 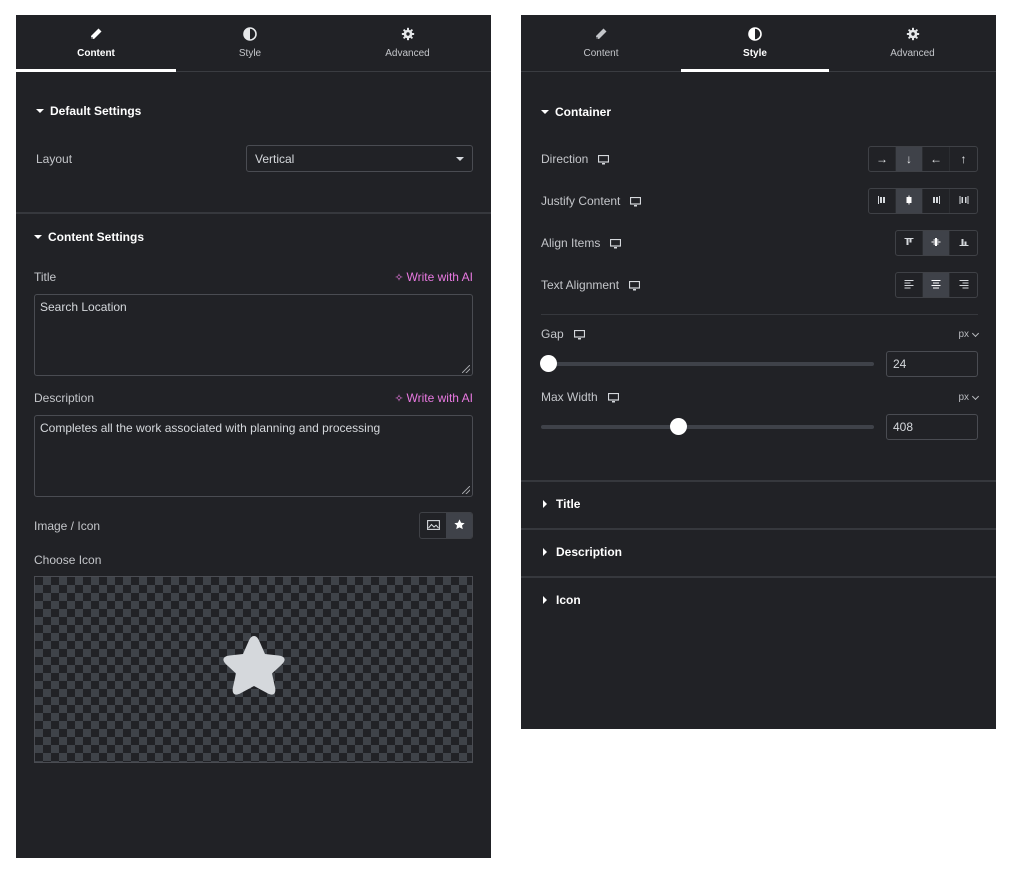 What do you see at coordinates (552, 334) in the screenshot?
I see `gap-label: Gap` at bounding box center [552, 334].